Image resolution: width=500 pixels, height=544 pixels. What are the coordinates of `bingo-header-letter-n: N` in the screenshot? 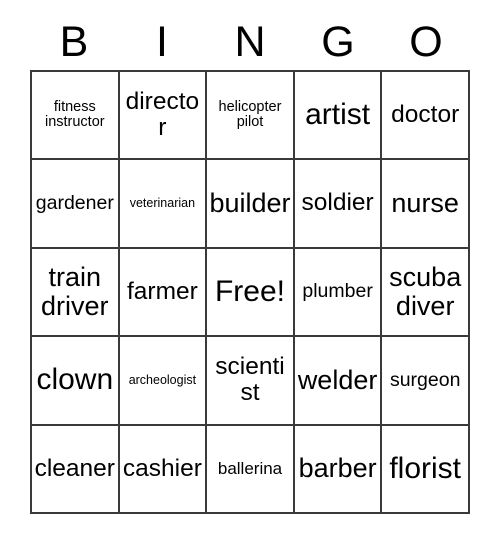 It's located at (250, 41).